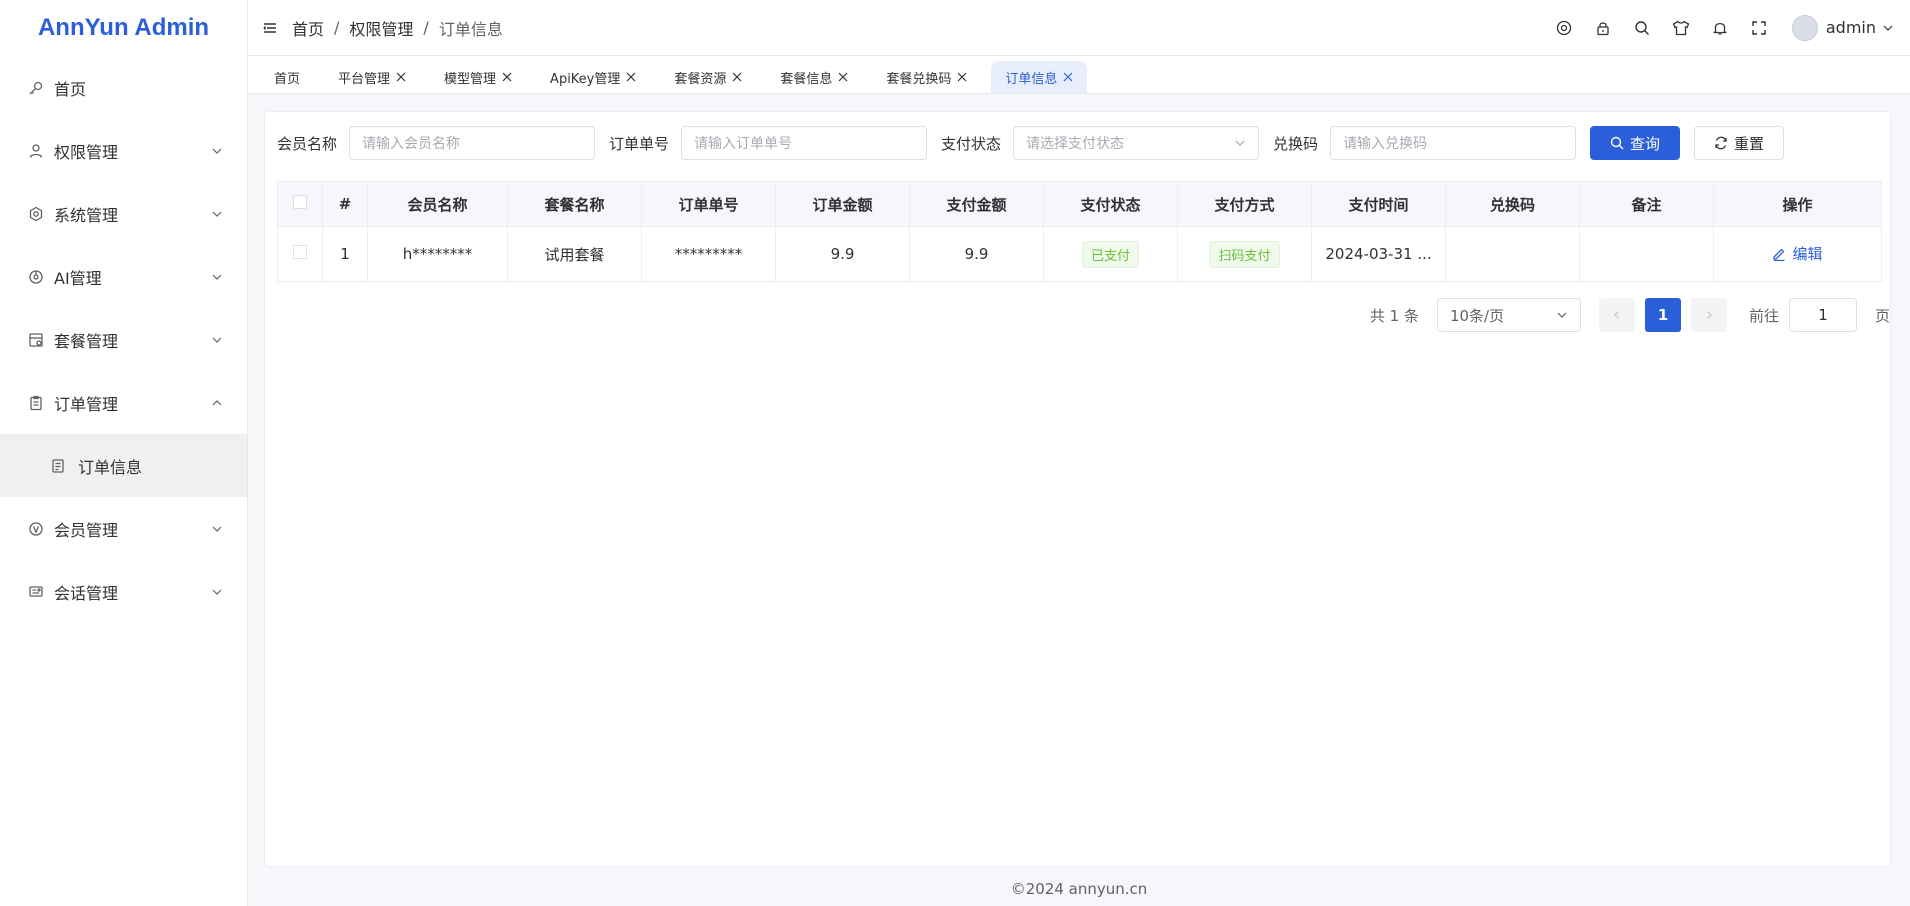 The width and height of the screenshot is (1910, 906). What do you see at coordinates (1662, 315) in the screenshot?
I see `page-number-current: 1` at bounding box center [1662, 315].